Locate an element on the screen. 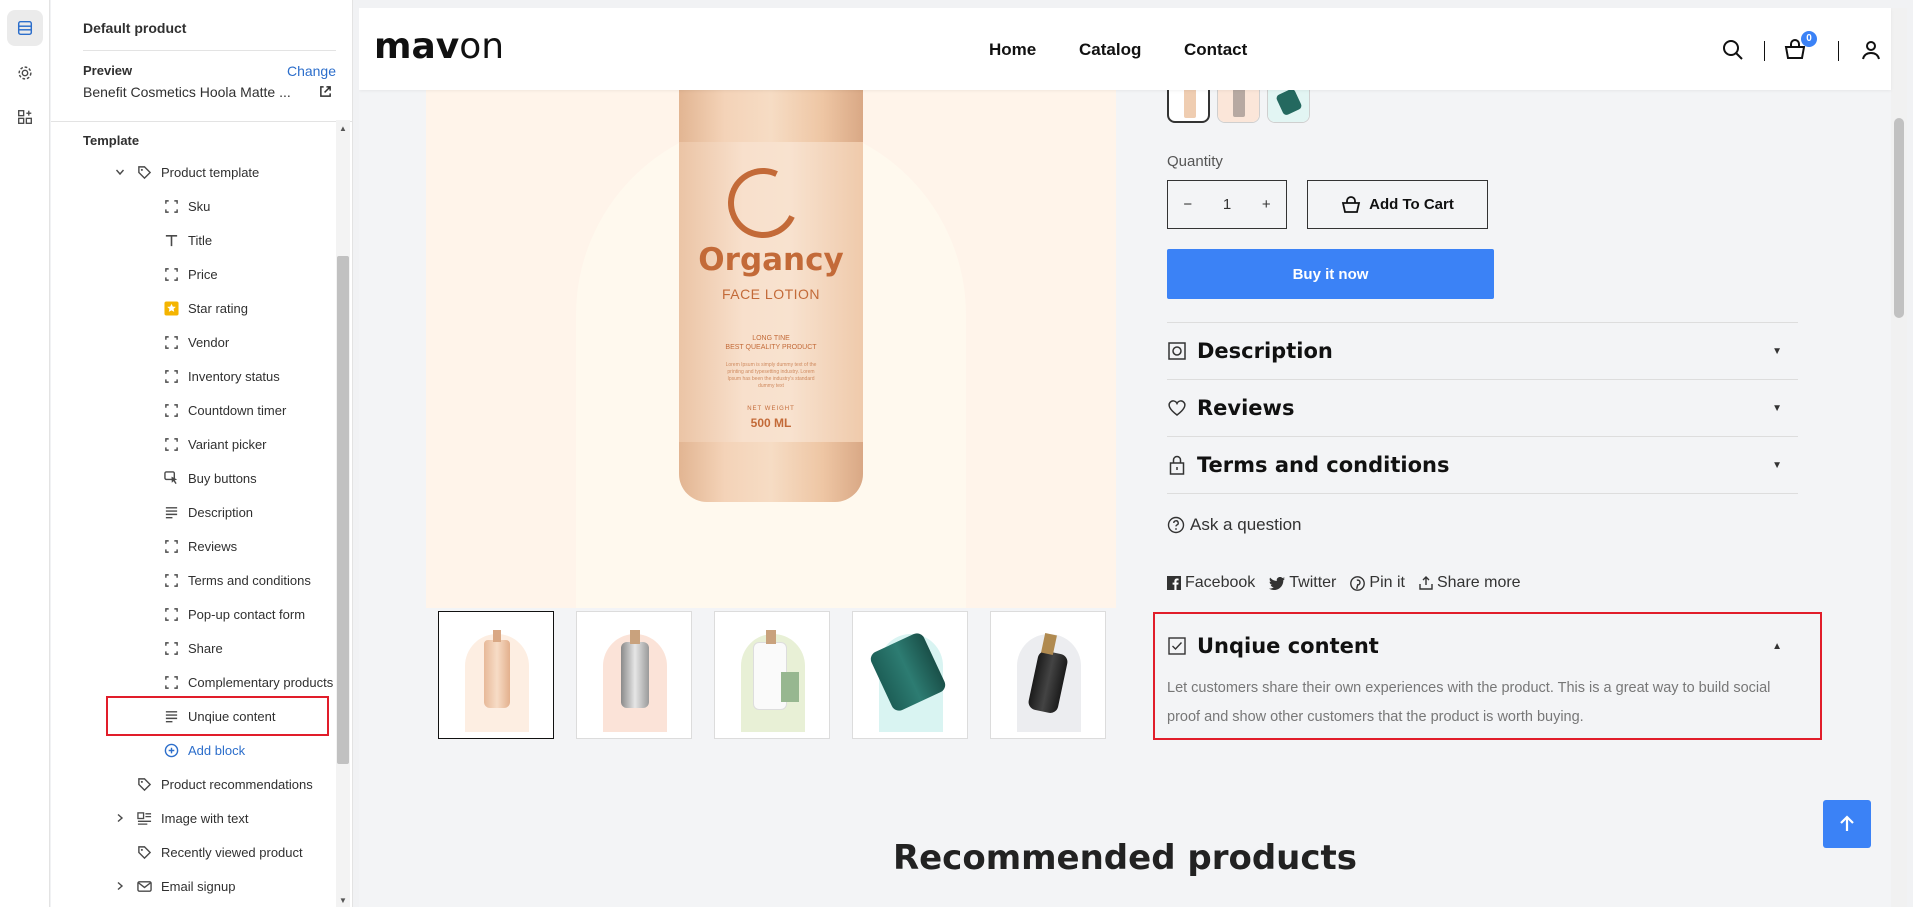  block-complementary-products: Complementary products is located at coordinates (248, 682).